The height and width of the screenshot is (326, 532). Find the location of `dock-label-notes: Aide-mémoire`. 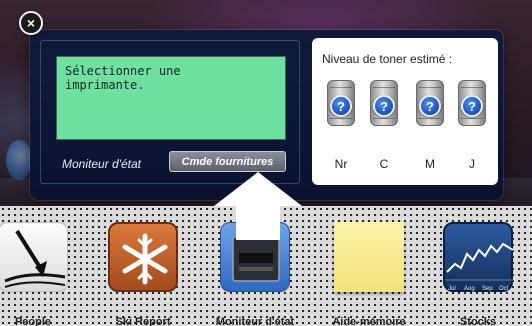

dock-label-notes: Aide-mémoire is located at coordinates (369, 321).